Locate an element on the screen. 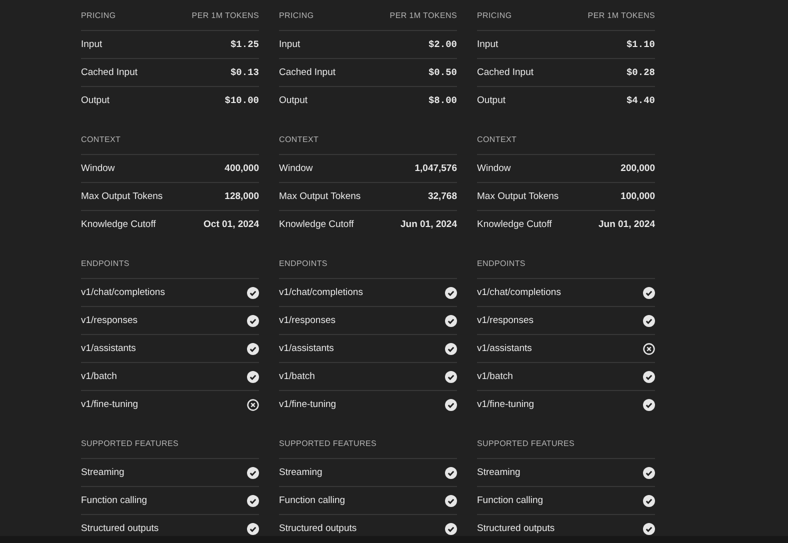  spec-value: 1,047,576 is located at coordinates (435, 168).